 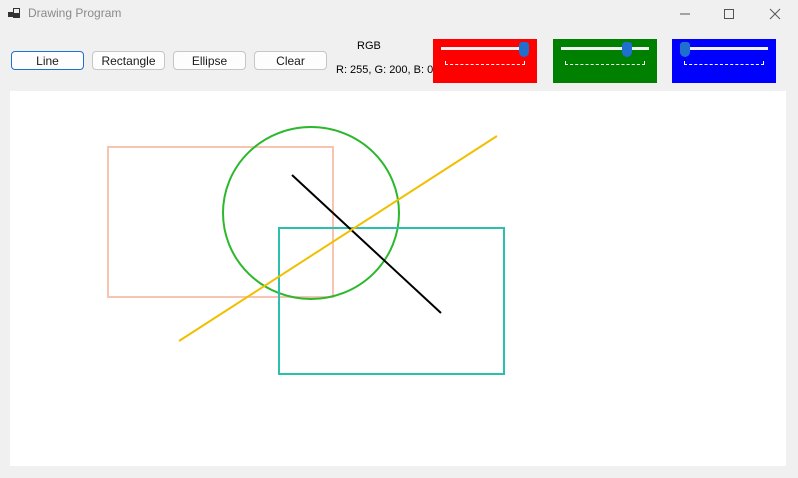 What do you see at coordinates (385, 70) in the screenshot?
I see `rgb-value-text: R: 255, G: 200, B: 0` at bounding box center [385, 70].